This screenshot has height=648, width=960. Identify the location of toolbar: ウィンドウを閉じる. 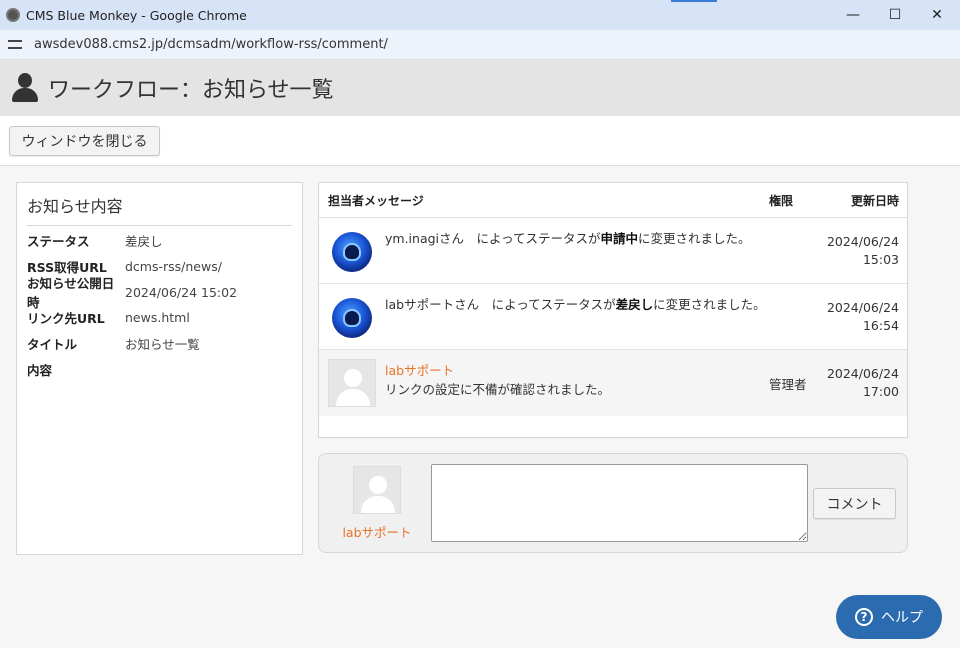
(480, 141).